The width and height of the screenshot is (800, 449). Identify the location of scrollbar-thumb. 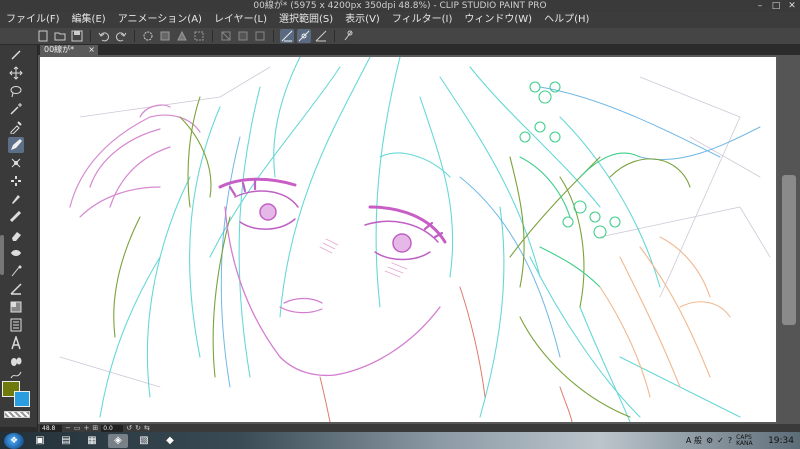
(789, 250).